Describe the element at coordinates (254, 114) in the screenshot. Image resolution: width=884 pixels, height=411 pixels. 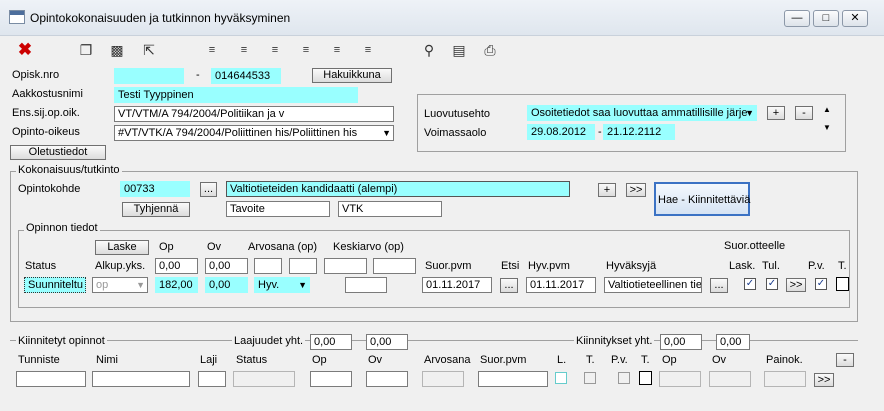
I see `ens-sij-field: VT/VTM/A 794/2004/Politiikan ja v` at that location.